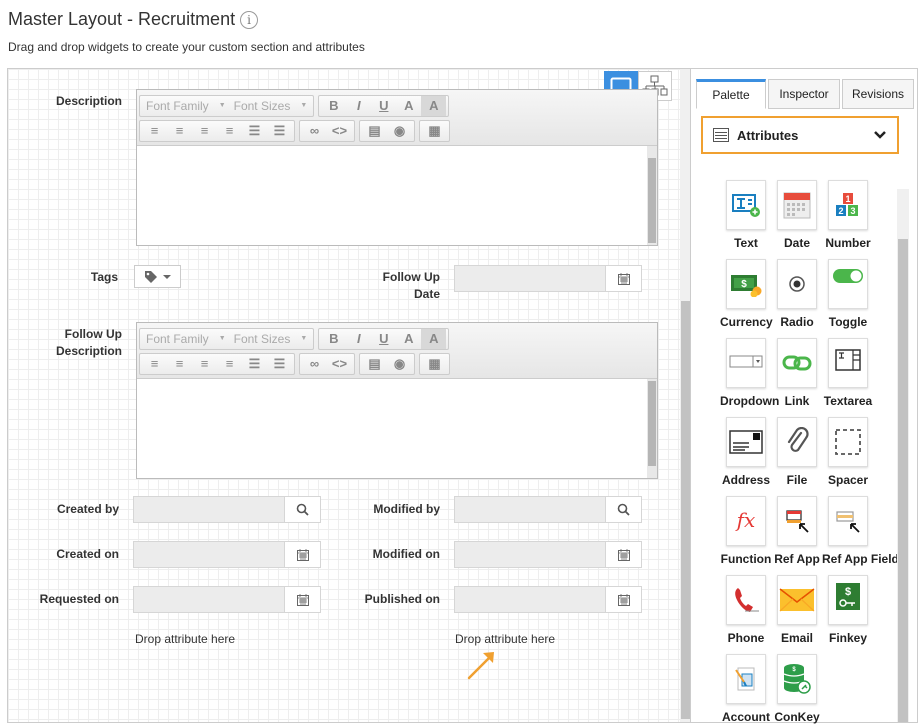  Describe the element at coordinates (530, 509) in the screenshot. I see `modified-by-input` at that location.